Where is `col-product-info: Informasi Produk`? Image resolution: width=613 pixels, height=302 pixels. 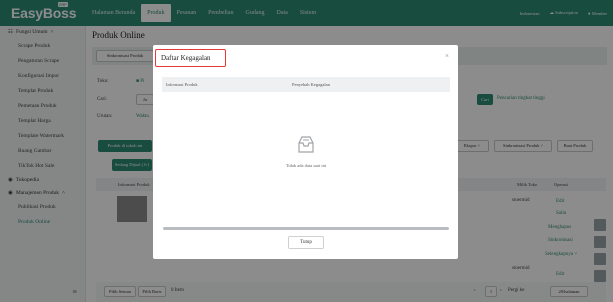 col-product-info: Informasi Produk is located at coordinates (182, 84).